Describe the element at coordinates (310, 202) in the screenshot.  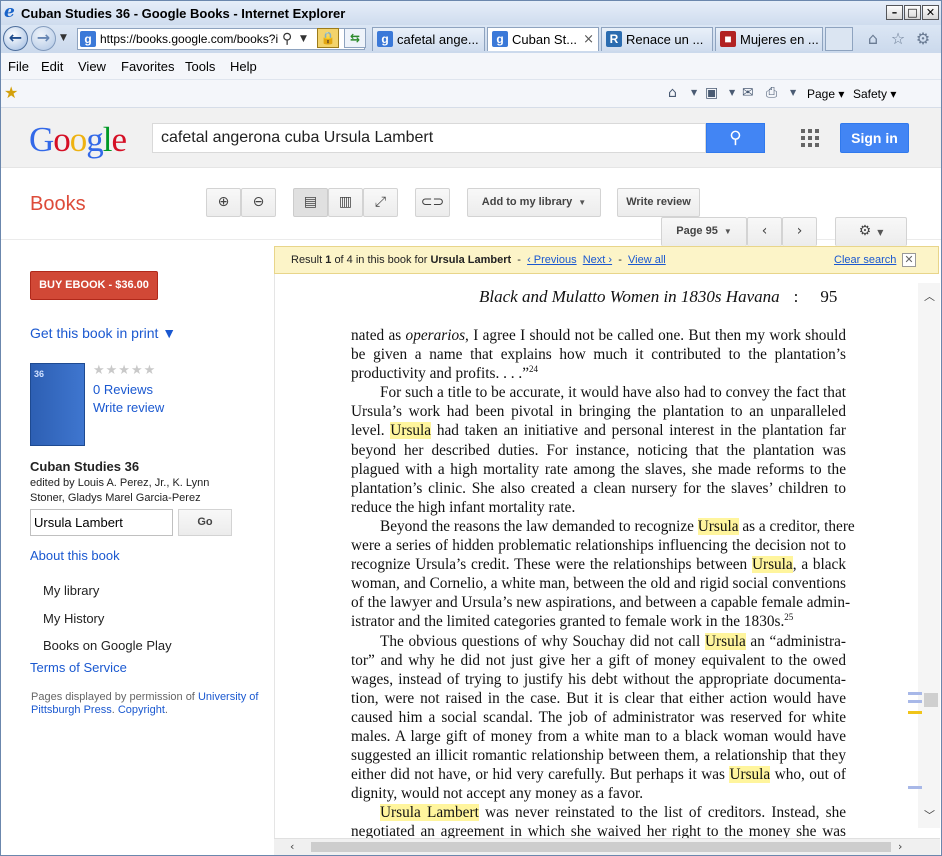
I see `single-page-button: ▤` at that location.